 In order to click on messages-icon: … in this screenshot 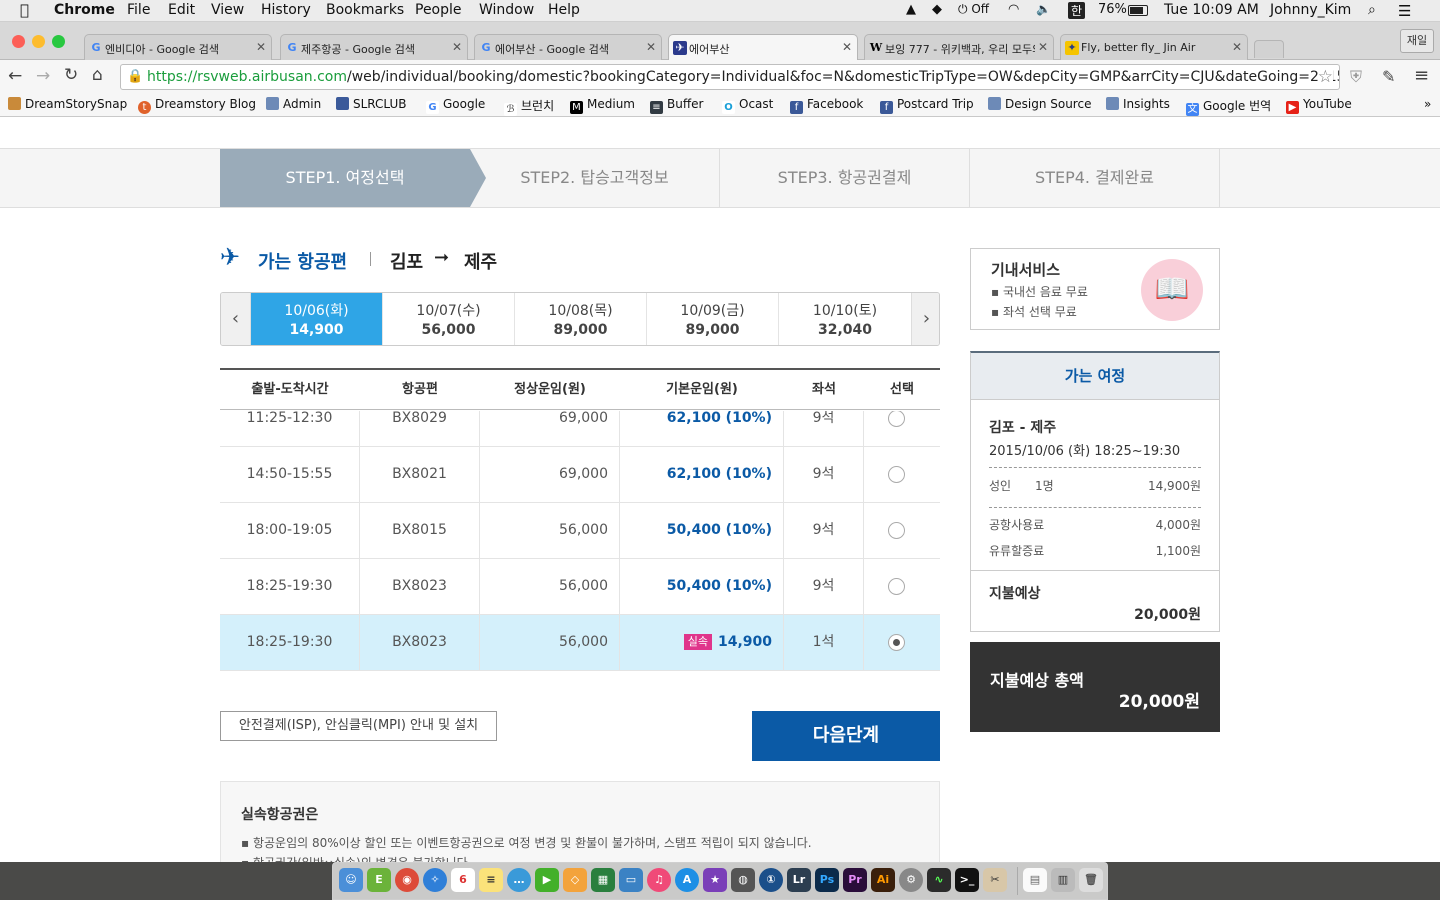, I will do `click(519, 880)`.